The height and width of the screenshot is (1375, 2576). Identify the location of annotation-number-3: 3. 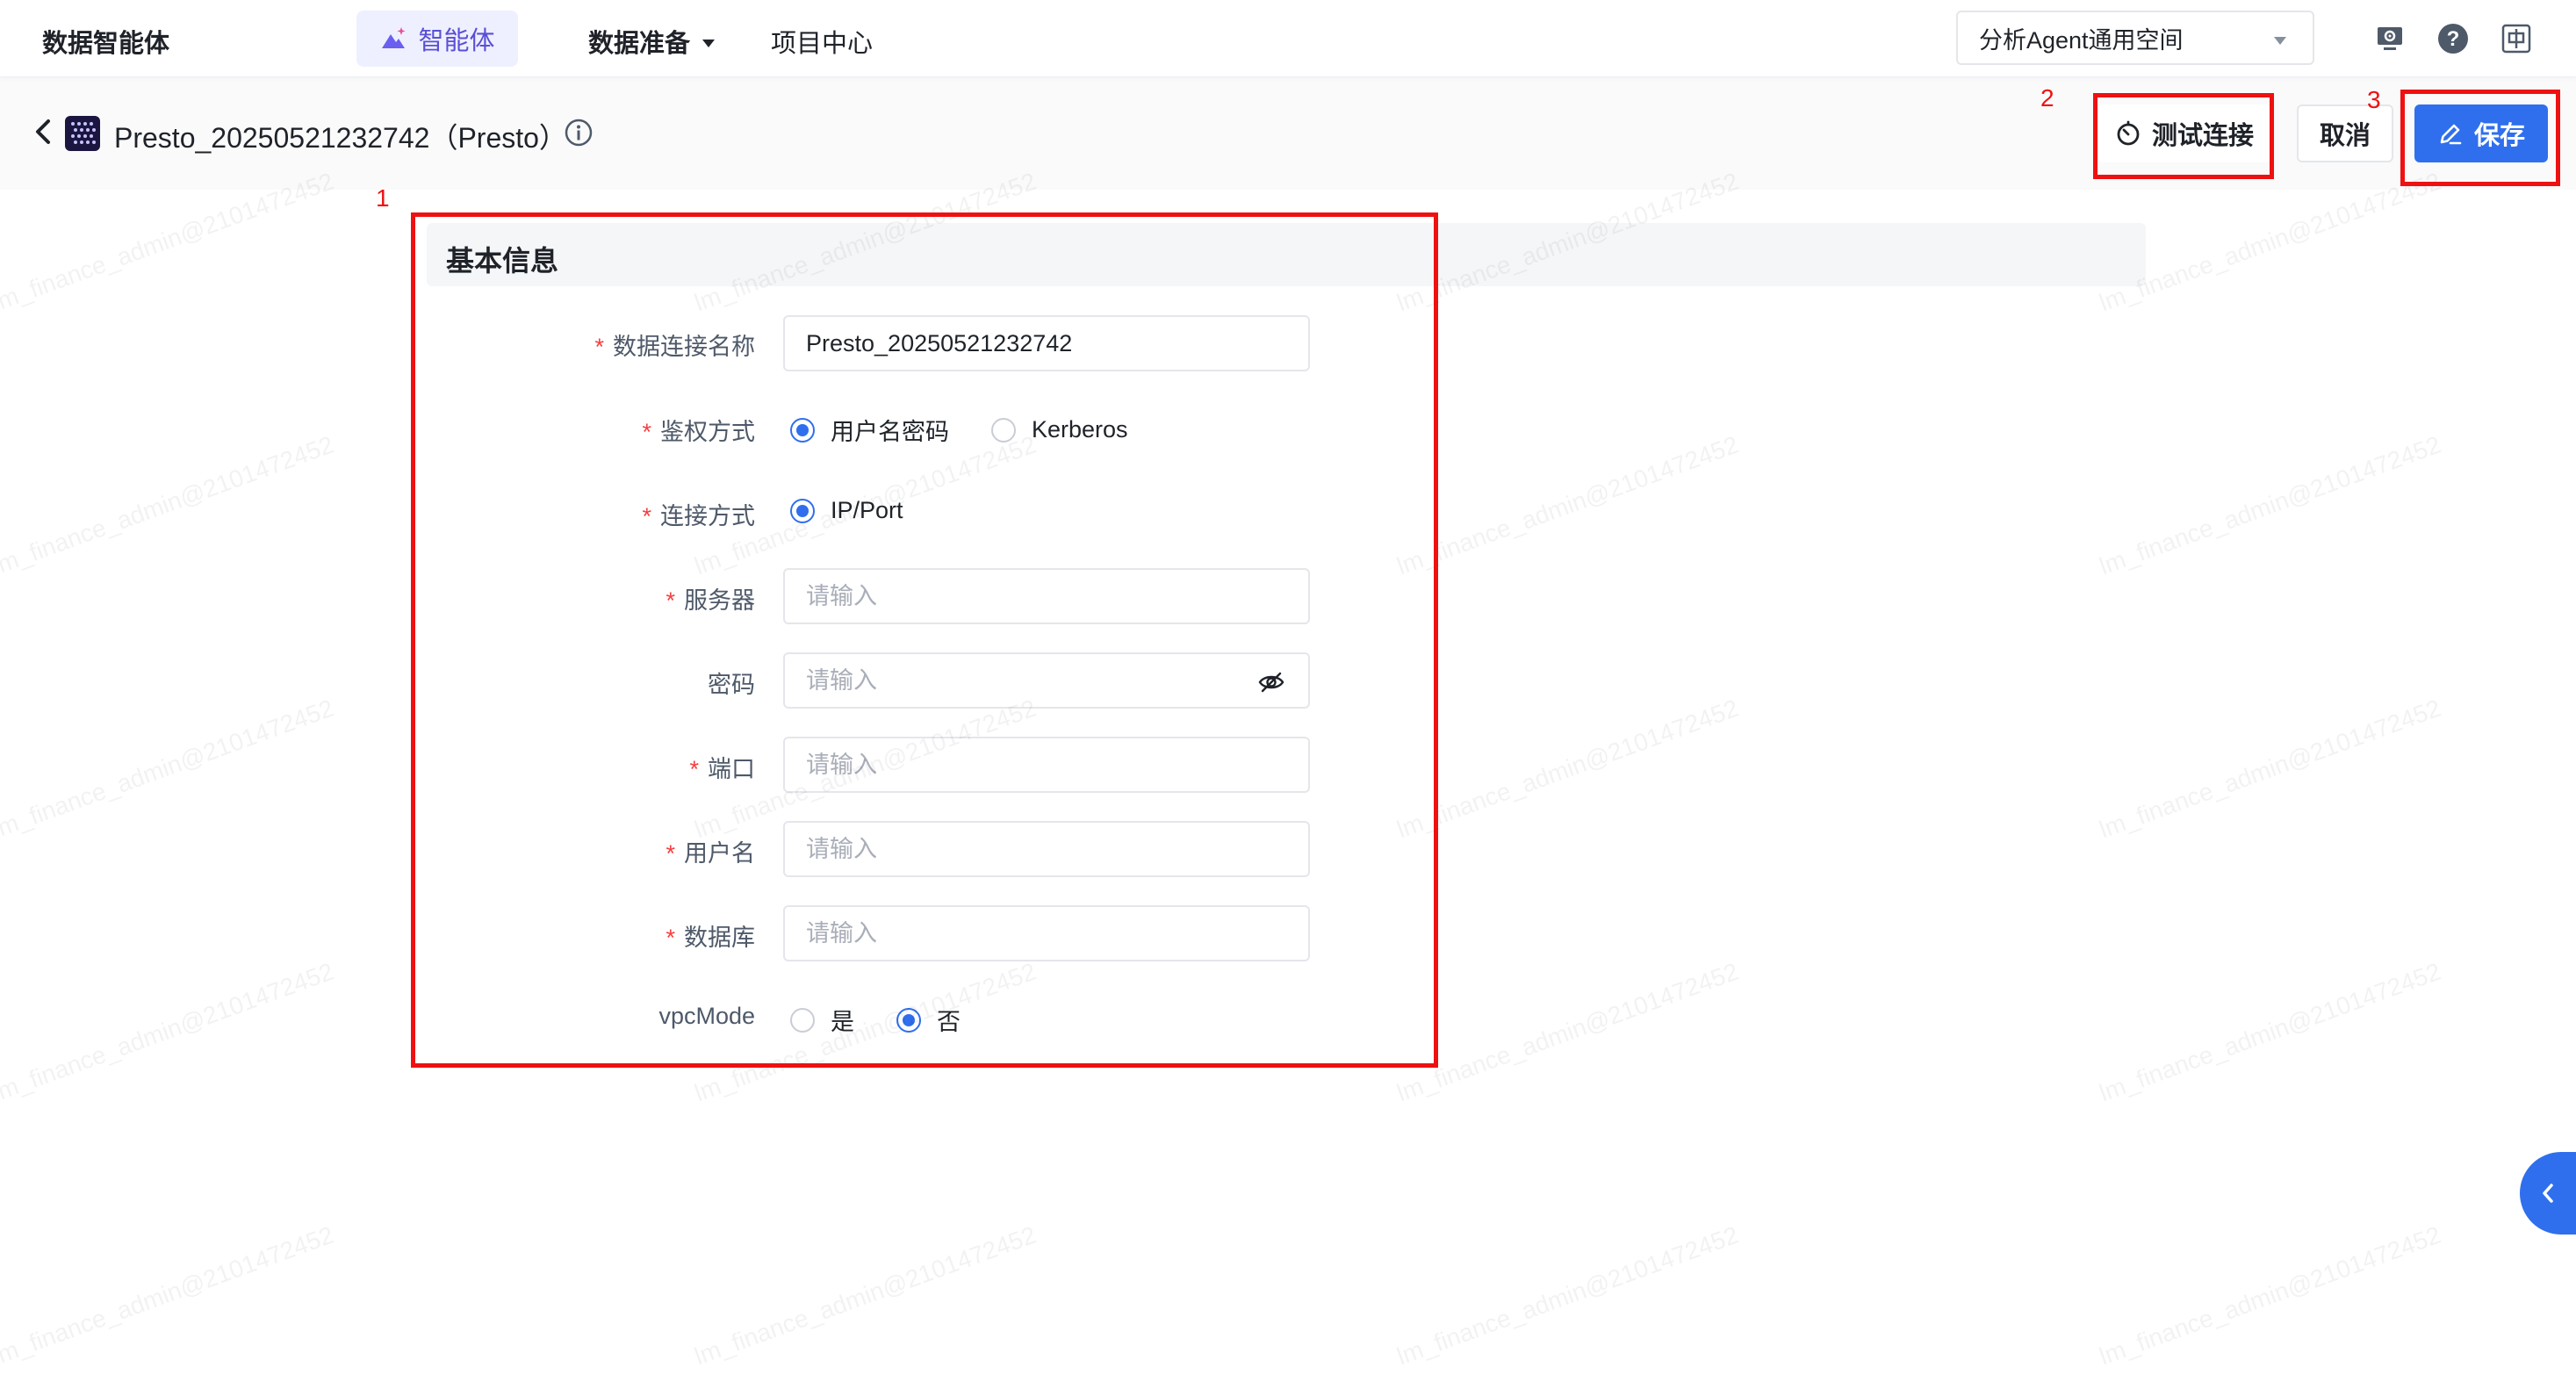
(2374, 99).